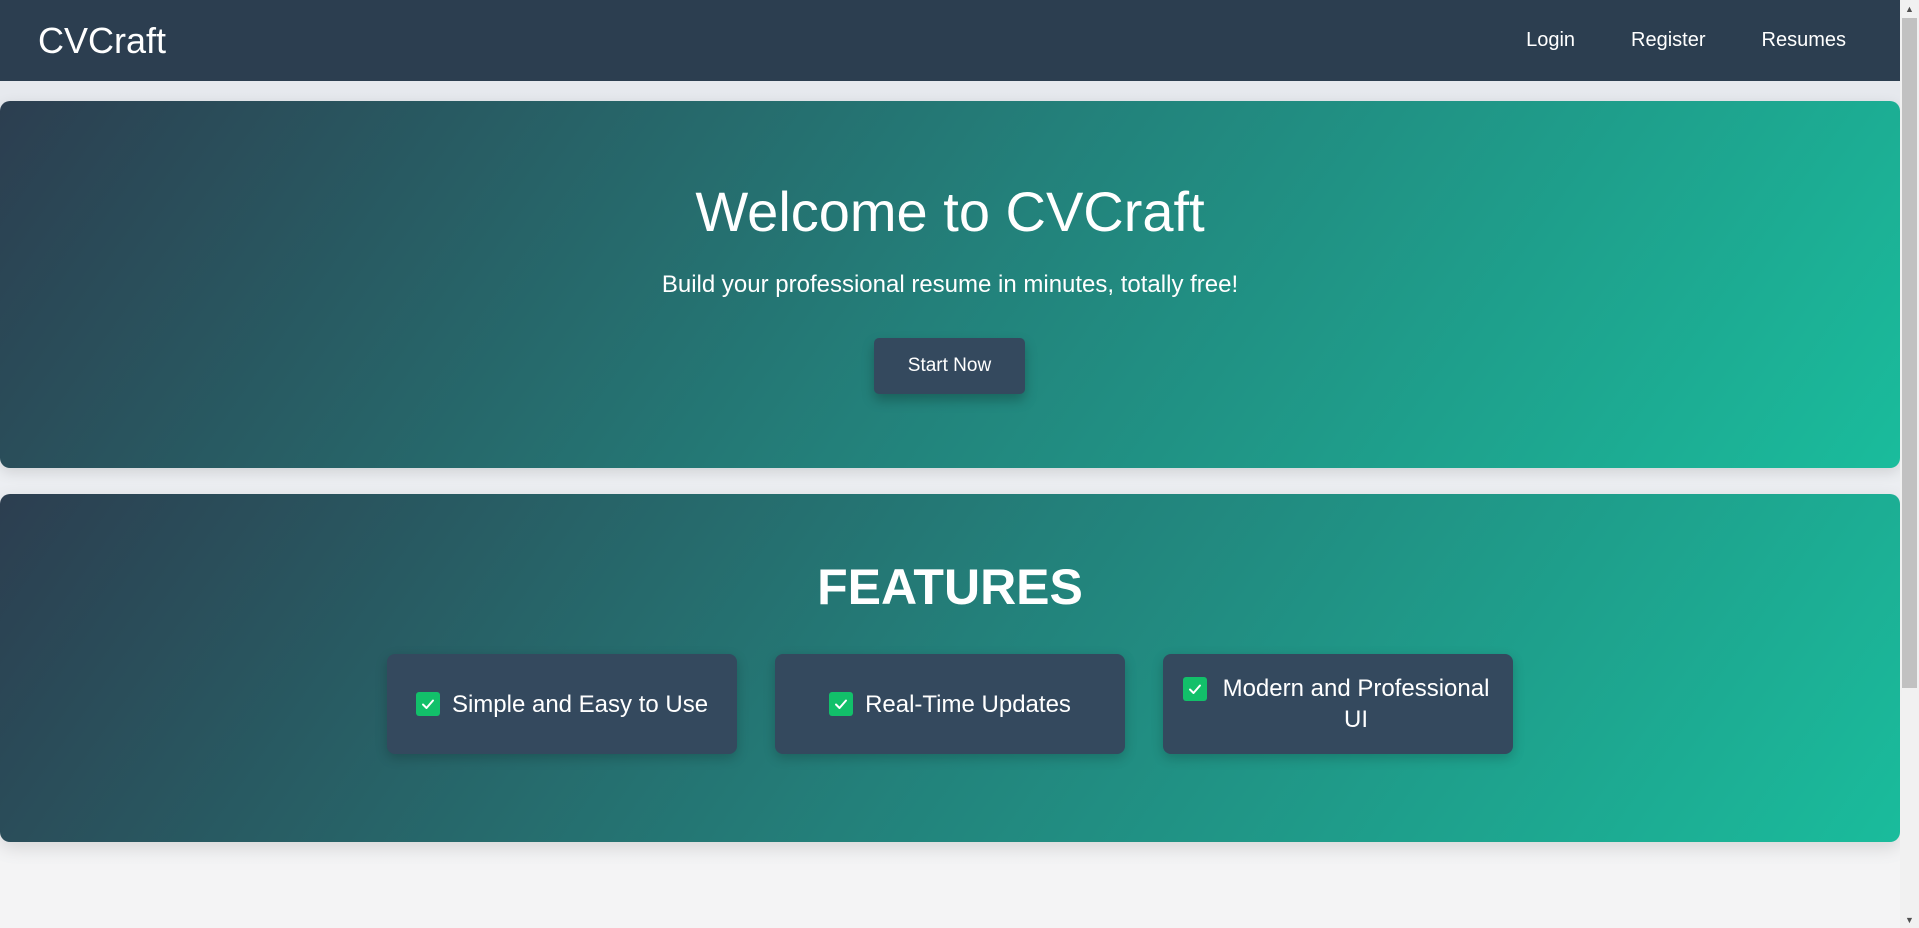 The height and width of the screenshot is (928, 1919). I want to click on start-now-button: Start Now, so click(949, 366).